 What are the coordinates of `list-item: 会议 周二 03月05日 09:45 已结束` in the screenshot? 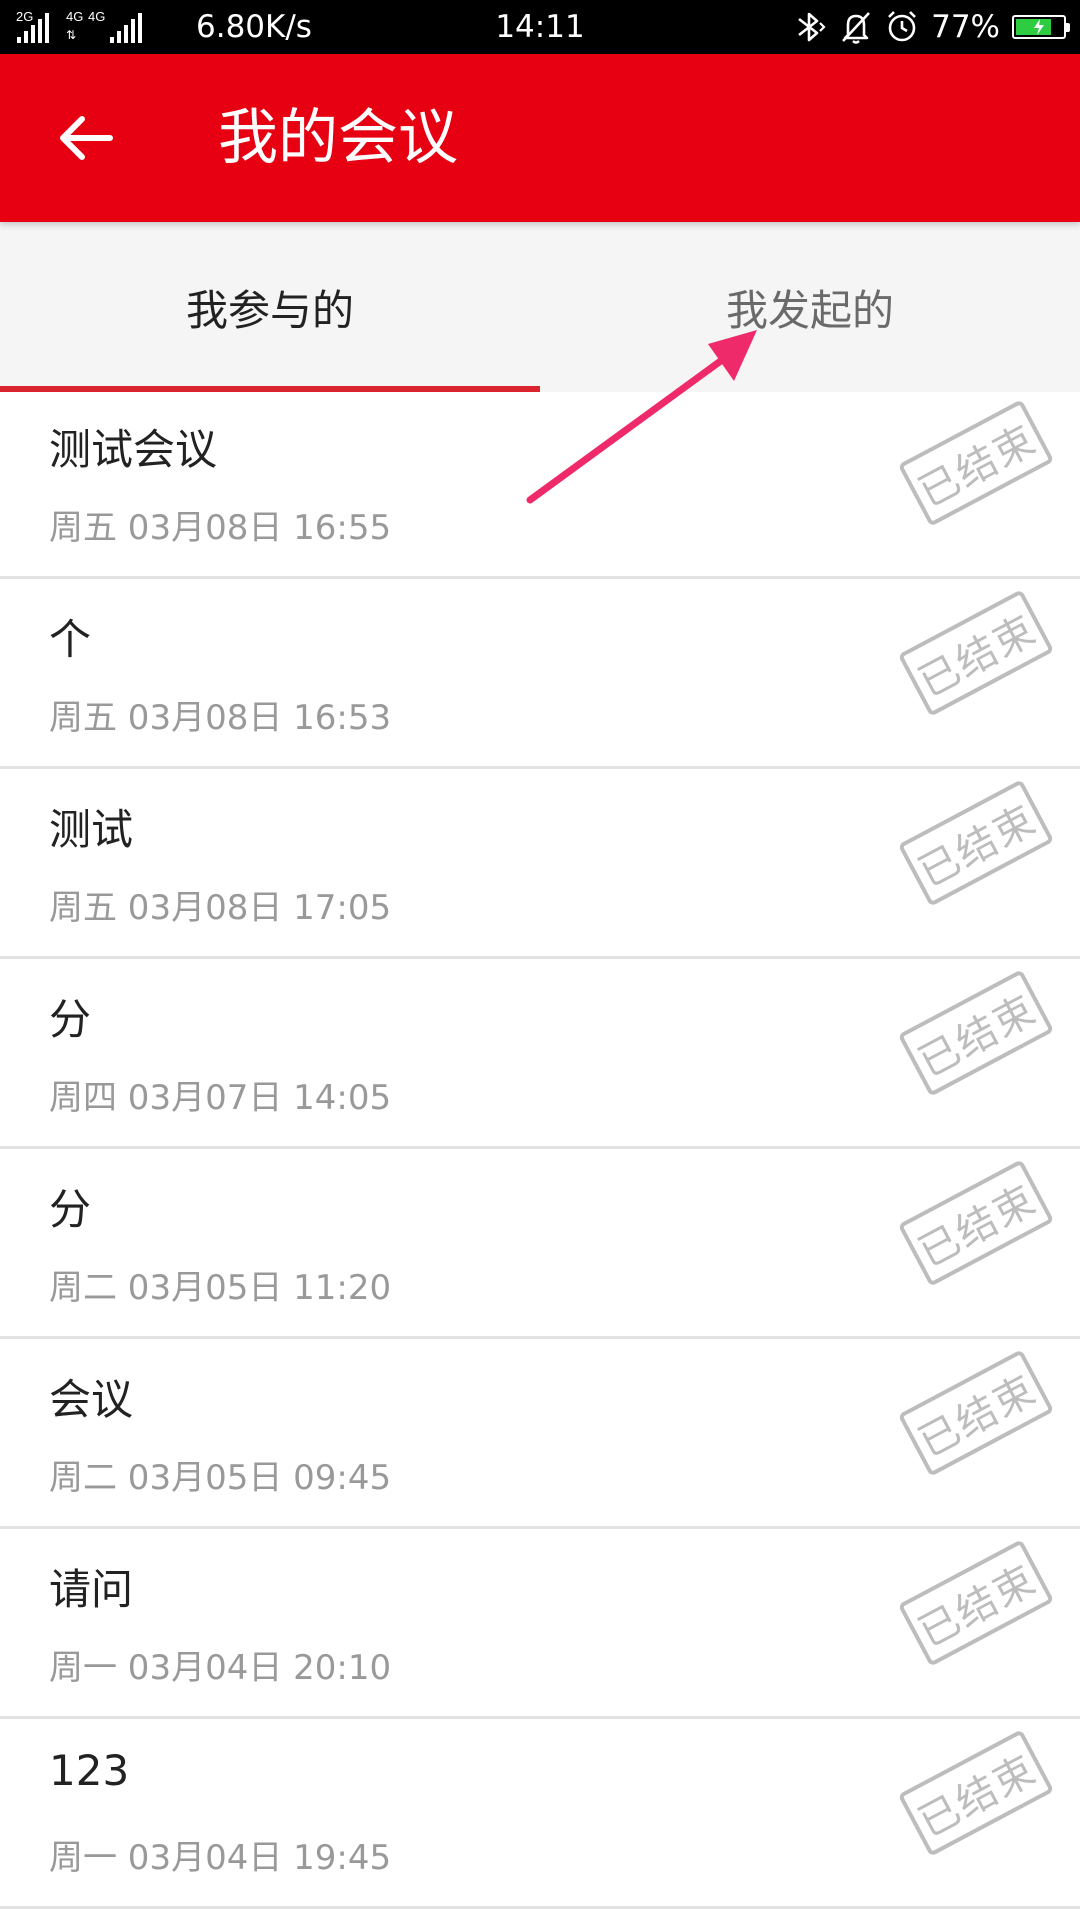 It's located at (540, 1435).